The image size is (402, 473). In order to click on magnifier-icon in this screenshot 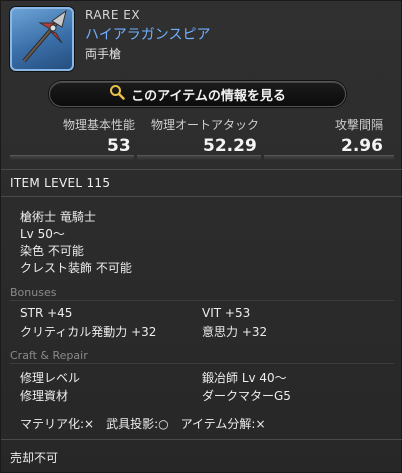, I will do `click(117, 94)`.